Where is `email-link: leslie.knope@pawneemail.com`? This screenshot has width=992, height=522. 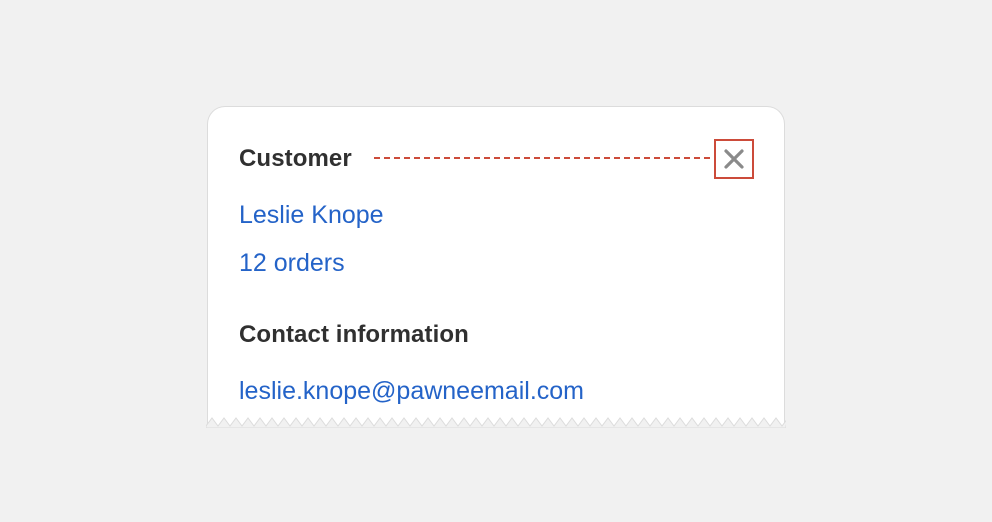 email-link: leslie.knope@pawneemail.com is located at coordinates (411, 391).